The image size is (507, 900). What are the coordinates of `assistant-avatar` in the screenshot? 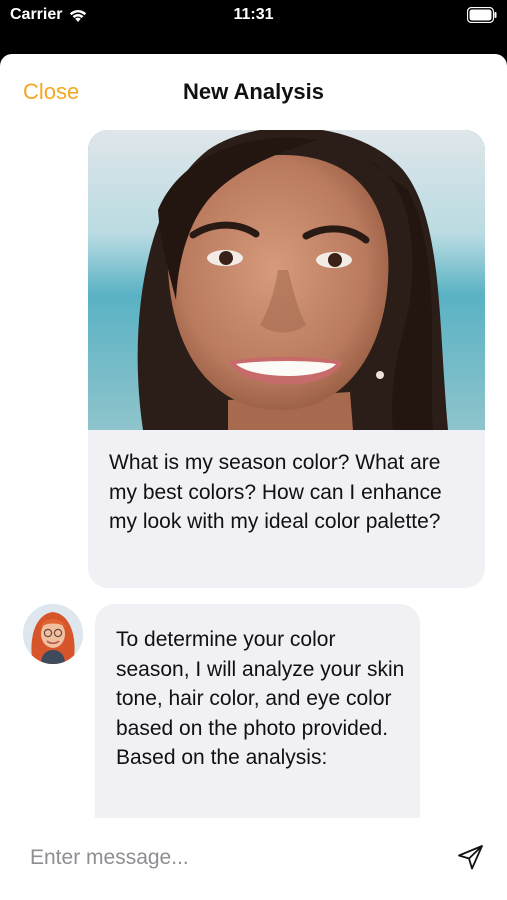 It's located at (53, 634).